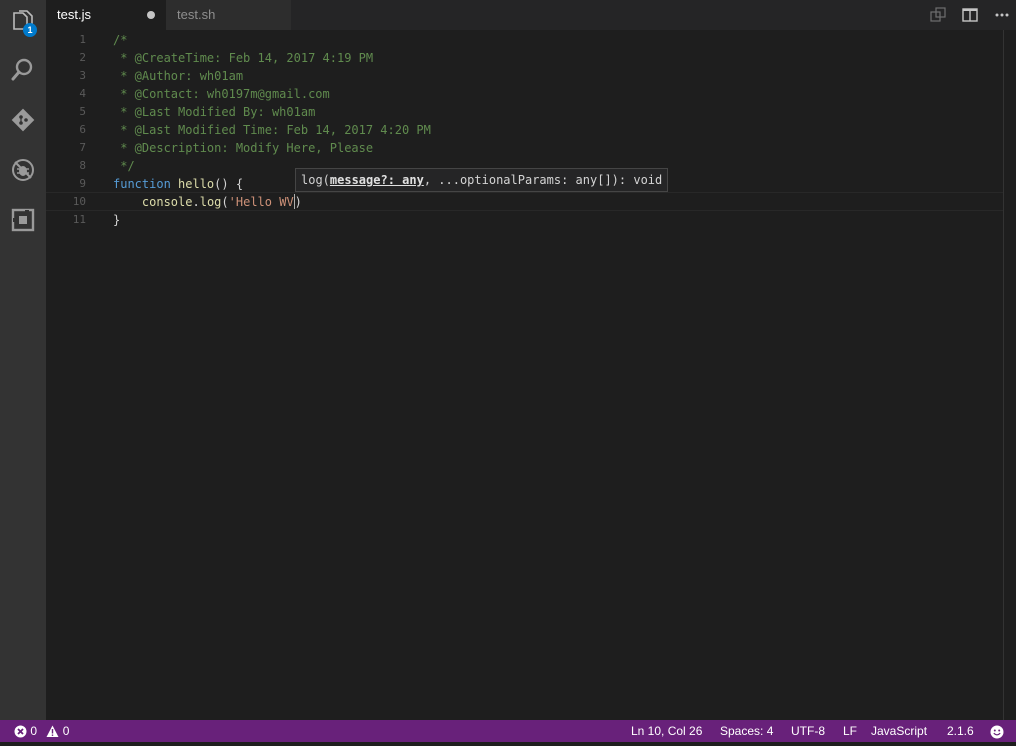 Image resolution: width=1016 pixels, height=746 pixels. Describe the element at coordinates (808, 731) in the screenshot. I see `encoding: UTF-8` at that location.